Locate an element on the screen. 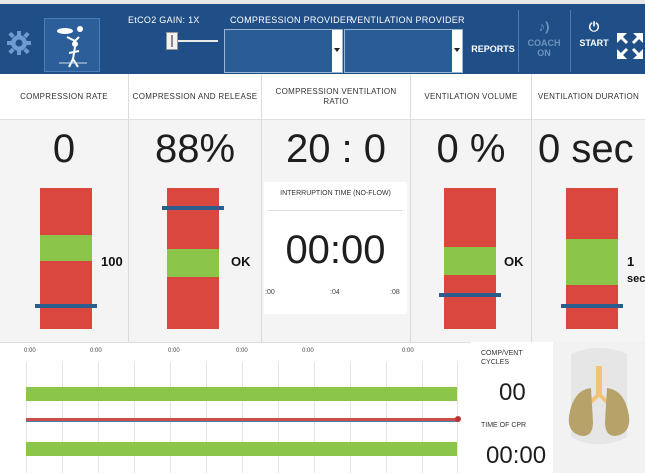 The height and width of the screenshot is (473, 645). ventilation-duration-gauge is located at coordinates (592, 258).